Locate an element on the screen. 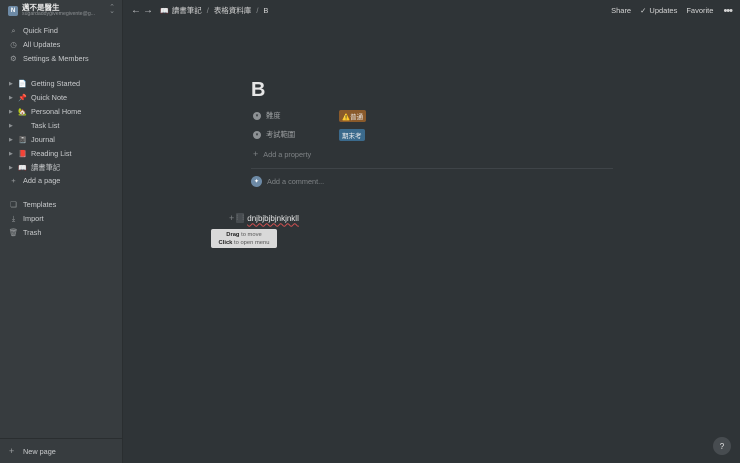 Image resolution: width=740 pixels, height=463 pixels. sidebar-item-templates: ❏ Templates is located at coordinates (61, 204).